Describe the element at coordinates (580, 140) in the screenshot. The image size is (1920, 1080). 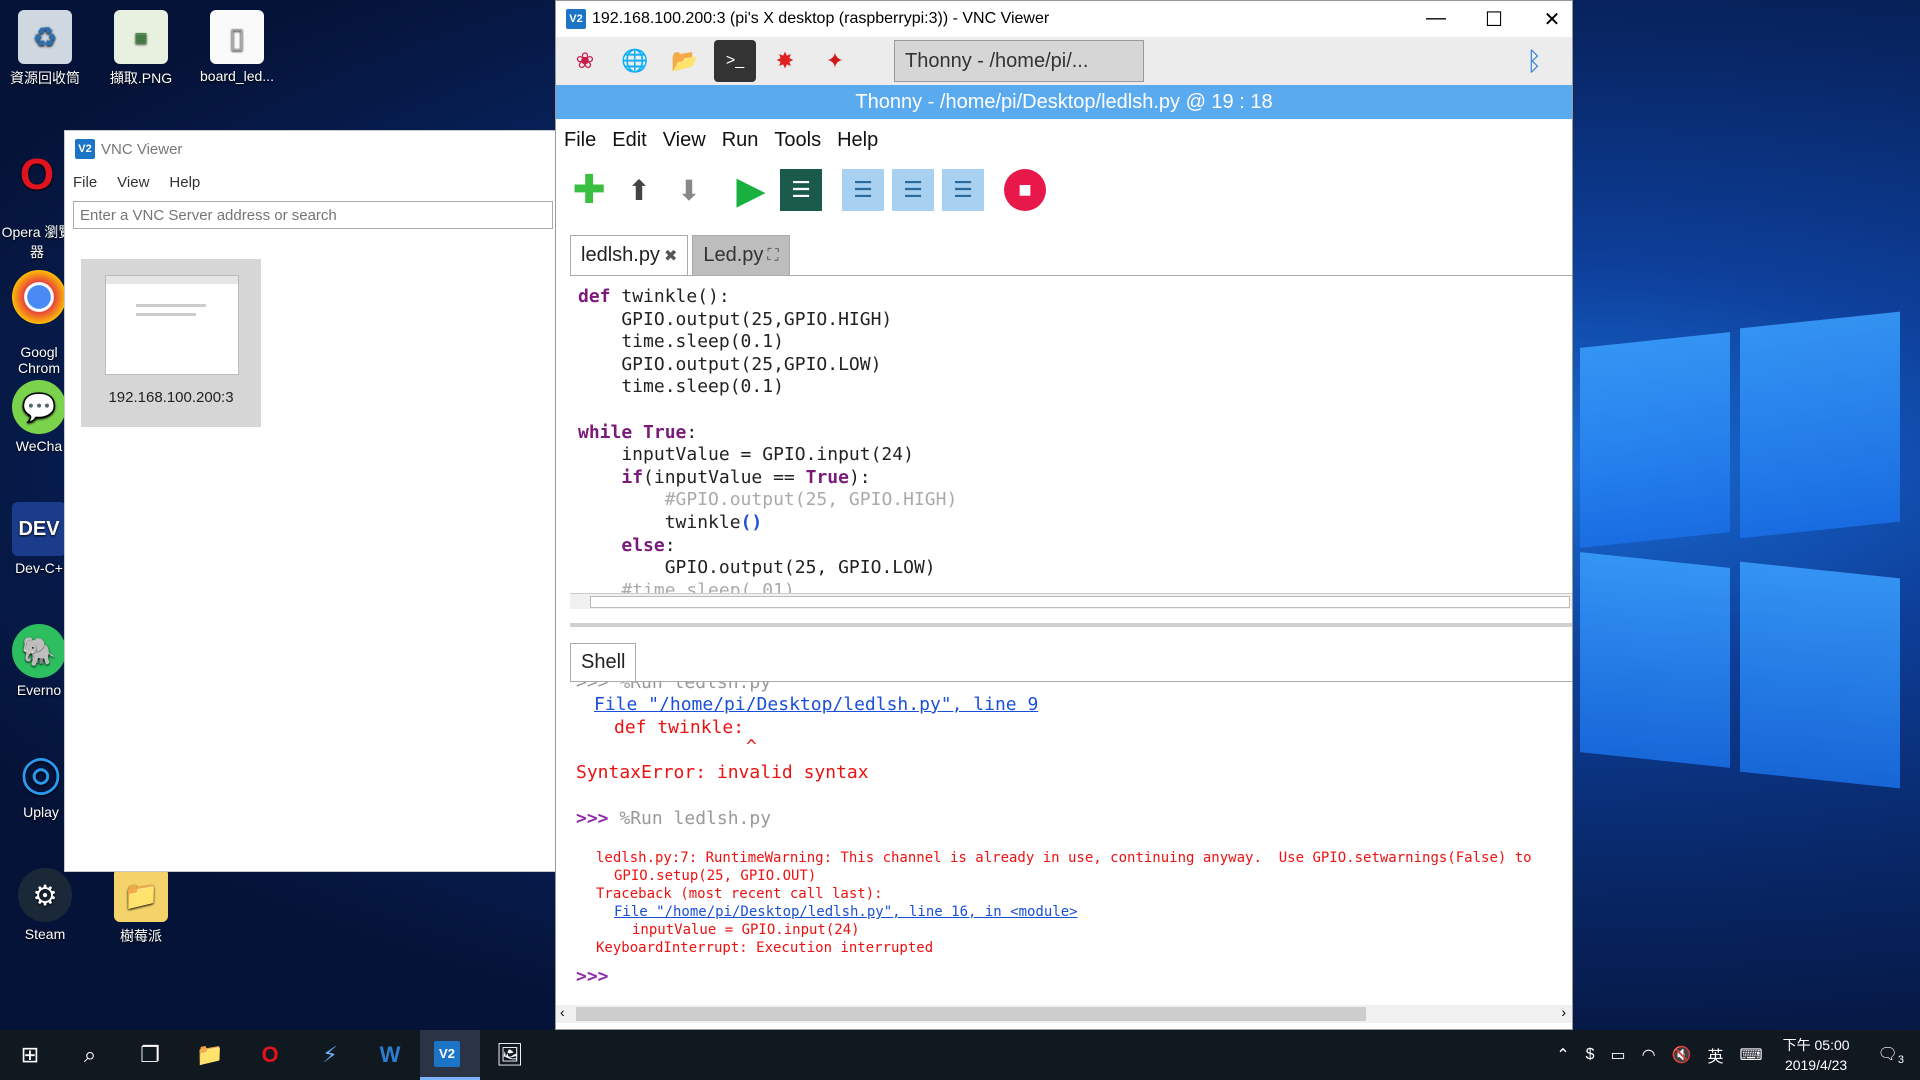
I see `thonny-menu-file: File` at that location.